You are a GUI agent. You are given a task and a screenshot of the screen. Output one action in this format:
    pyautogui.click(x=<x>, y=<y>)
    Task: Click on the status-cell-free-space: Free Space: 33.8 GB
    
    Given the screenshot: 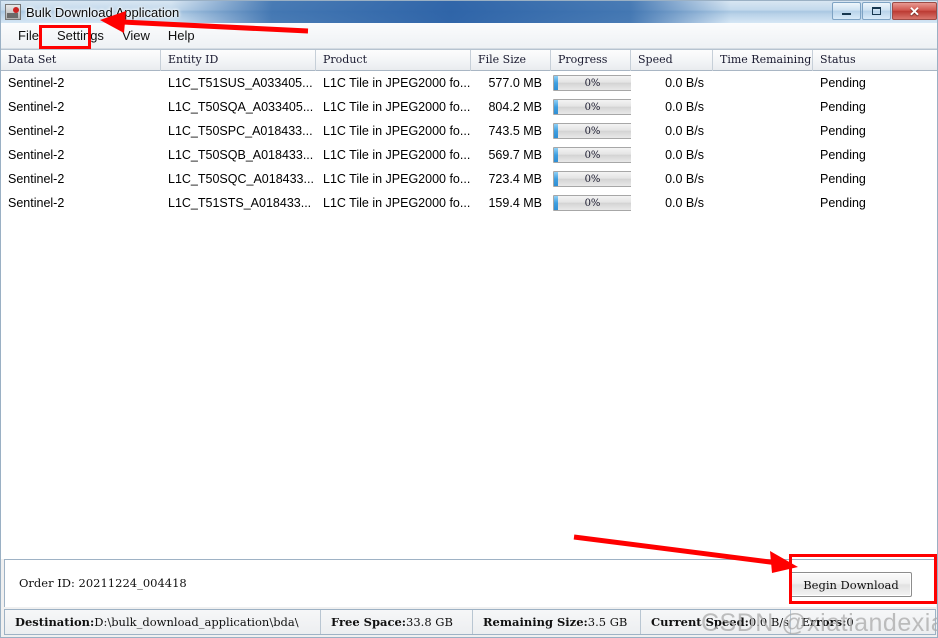 What is the action you would take?
    pyautogui.click(x=397, y=622)
    